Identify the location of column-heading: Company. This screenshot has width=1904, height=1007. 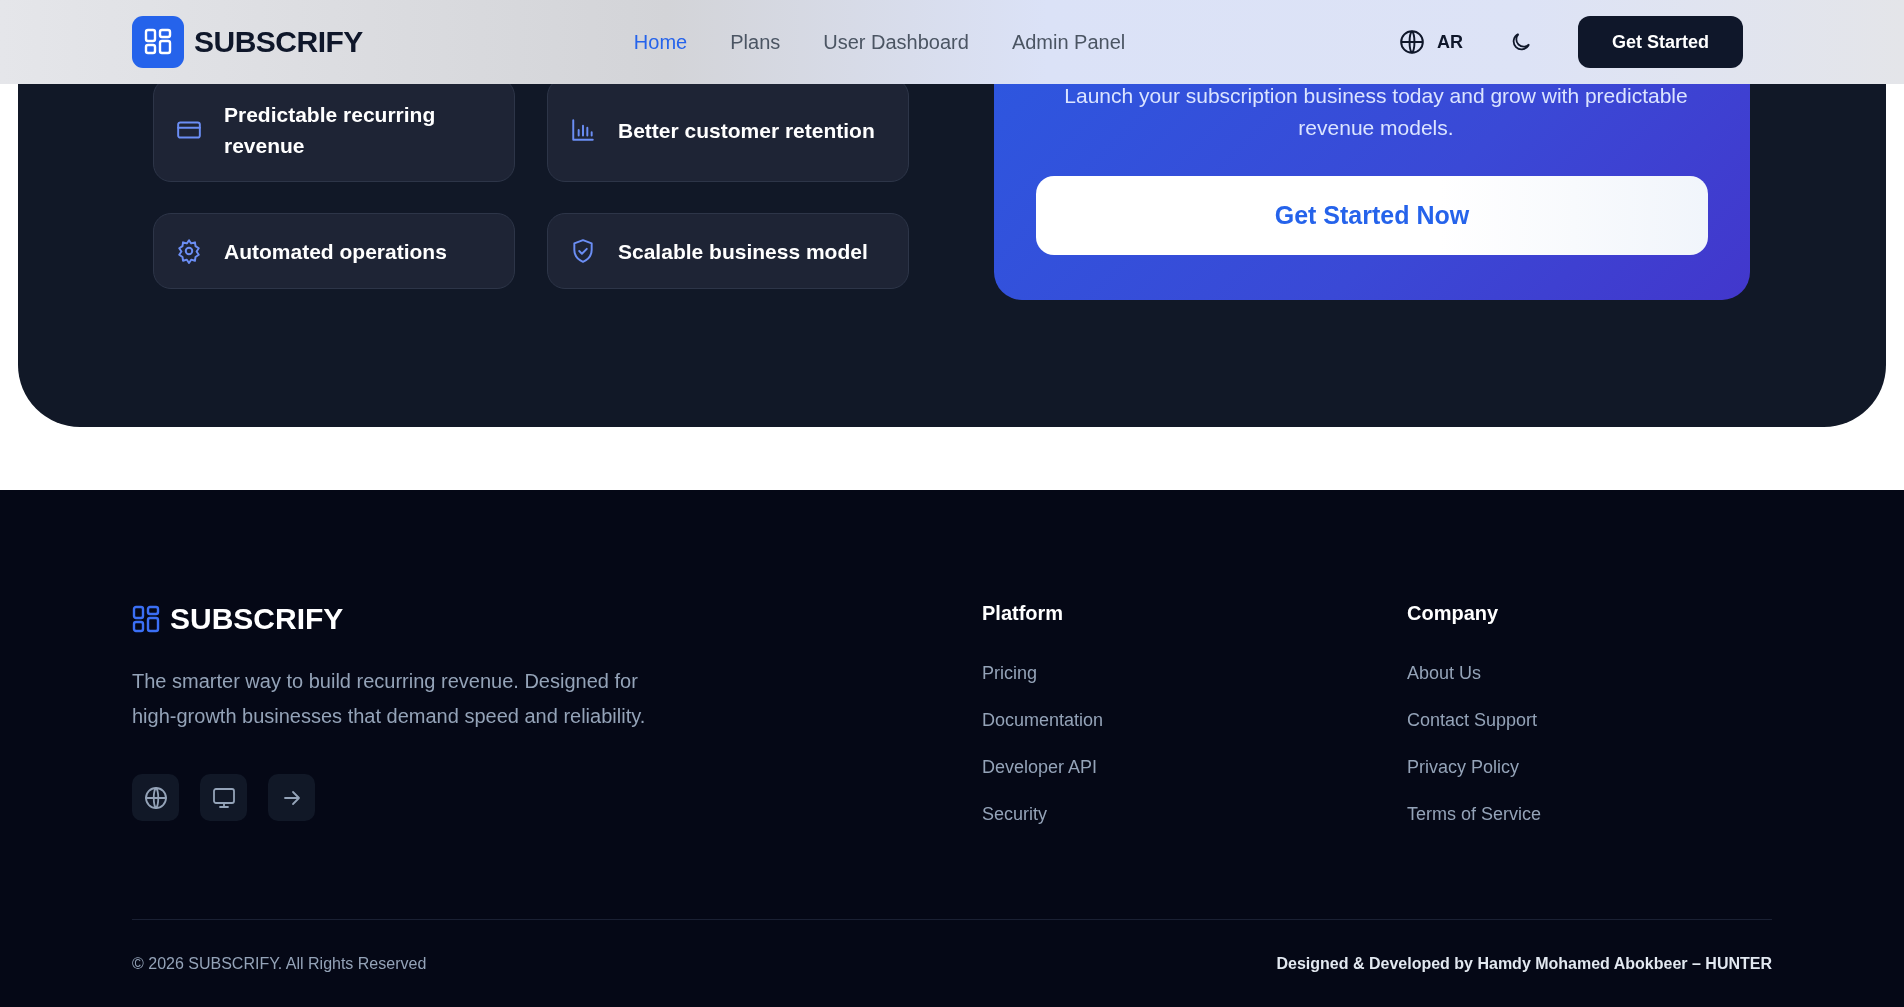
(1453, 613).